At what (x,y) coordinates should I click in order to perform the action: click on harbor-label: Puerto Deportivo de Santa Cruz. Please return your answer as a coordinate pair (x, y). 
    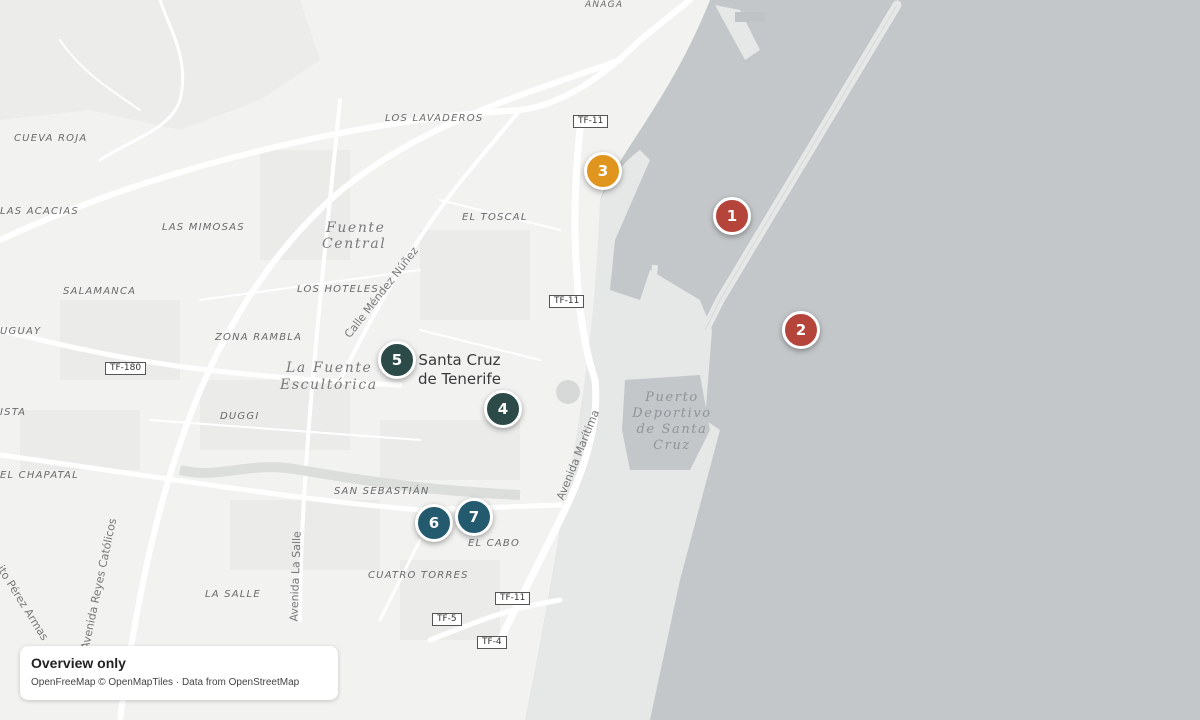
    Looking at the image, I should click on (672, 422).